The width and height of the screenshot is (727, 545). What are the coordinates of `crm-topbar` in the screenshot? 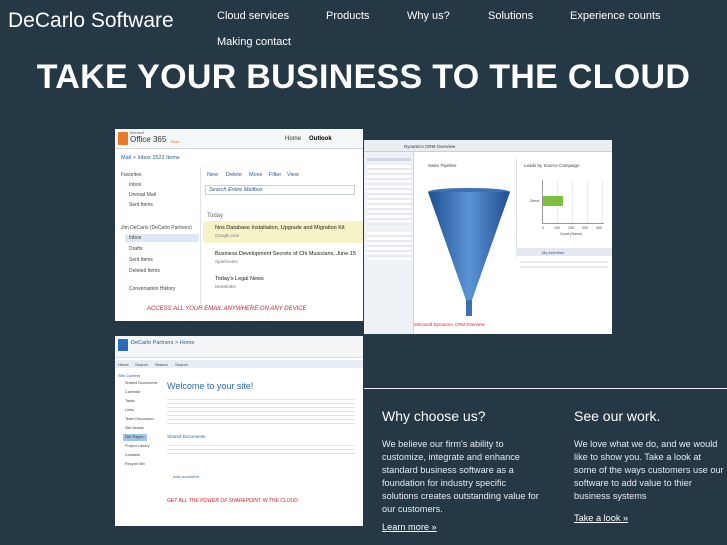 It's located at (488, 146).